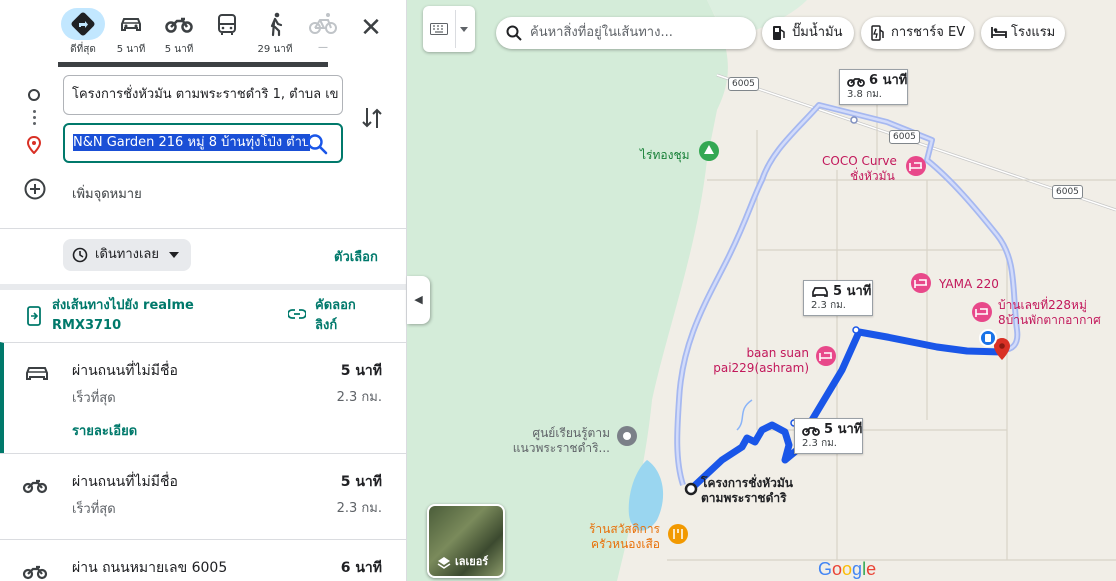 This screenshot has height=581, width=1116. I want to click on best-route-icon, so click(83, 24).